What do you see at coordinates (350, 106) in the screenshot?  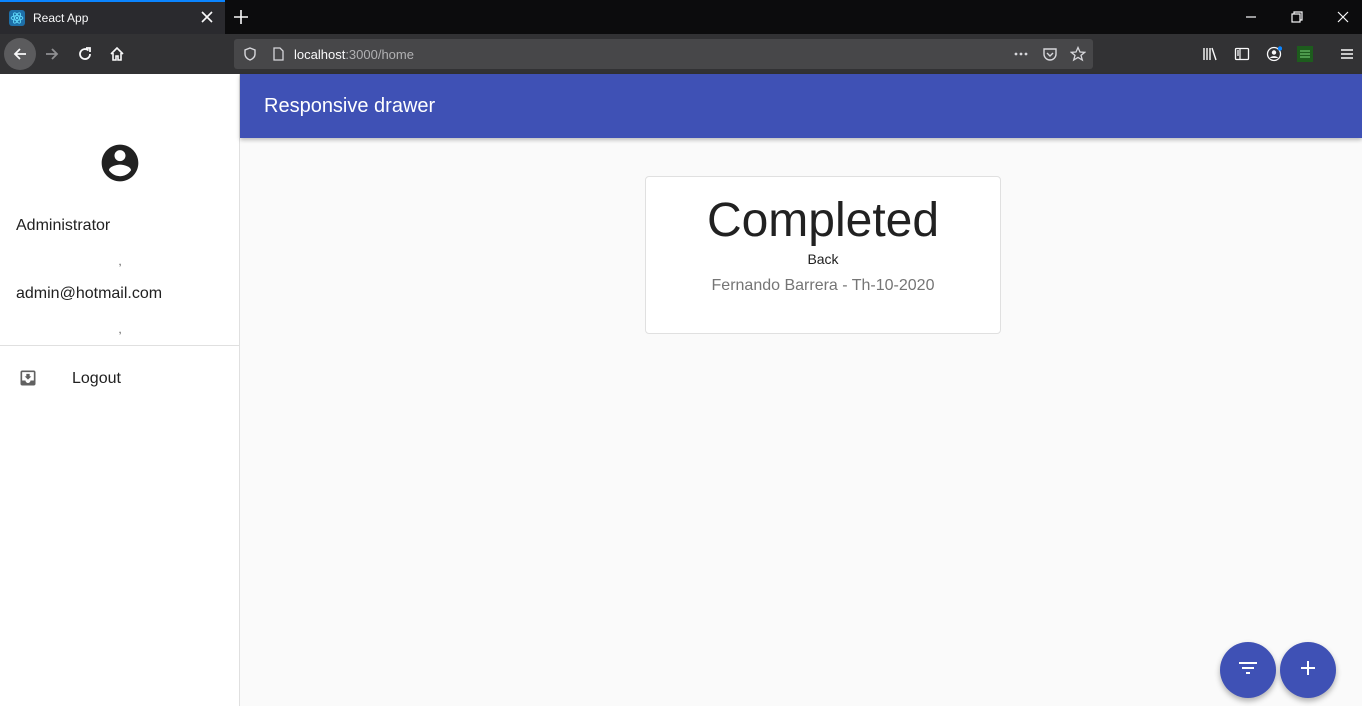 I see `app-bar-title: Responsive drawer` at bounding box center [350, 106].